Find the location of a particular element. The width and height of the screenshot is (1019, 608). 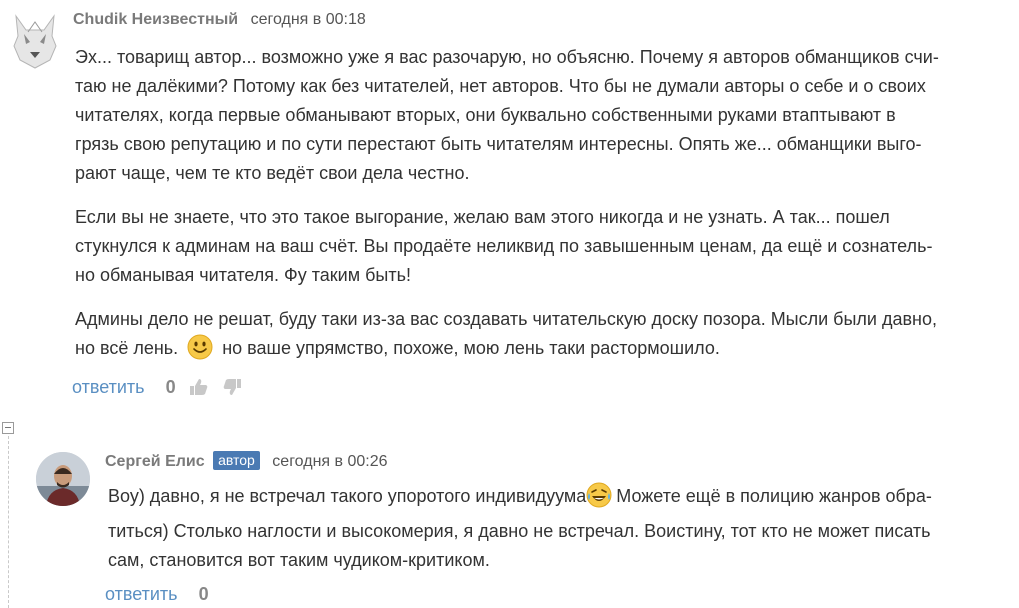

author-badge: автор is located at coordinates (236, 460).